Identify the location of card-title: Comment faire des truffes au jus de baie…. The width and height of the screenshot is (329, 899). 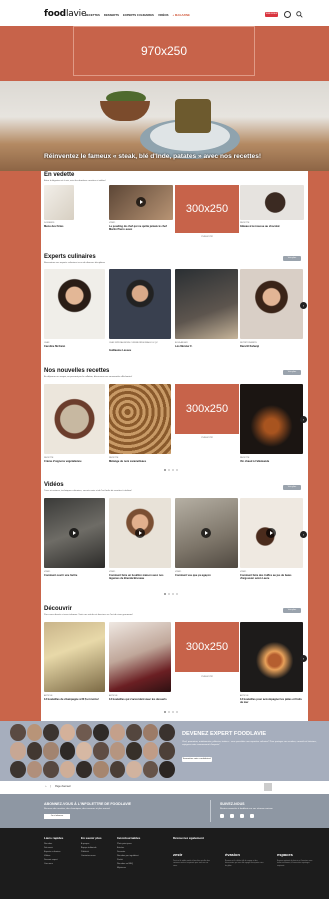
(271, 577).